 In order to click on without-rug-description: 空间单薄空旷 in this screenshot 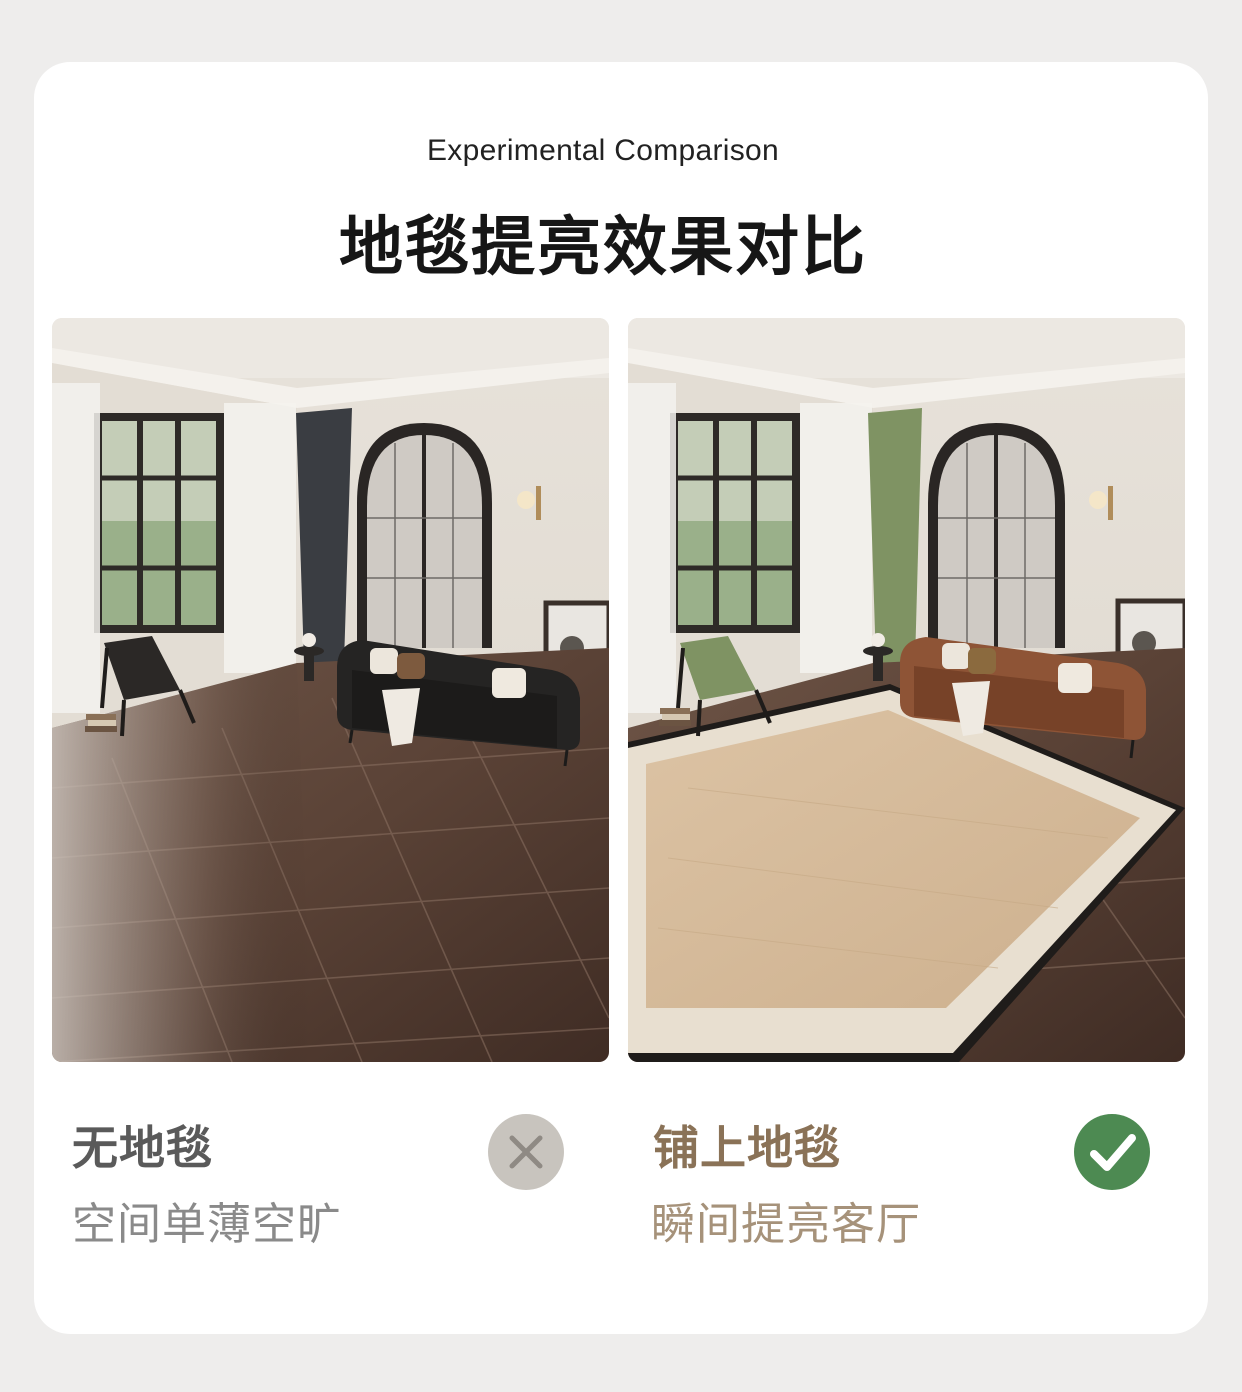, I will do `click(207, 1224)`.